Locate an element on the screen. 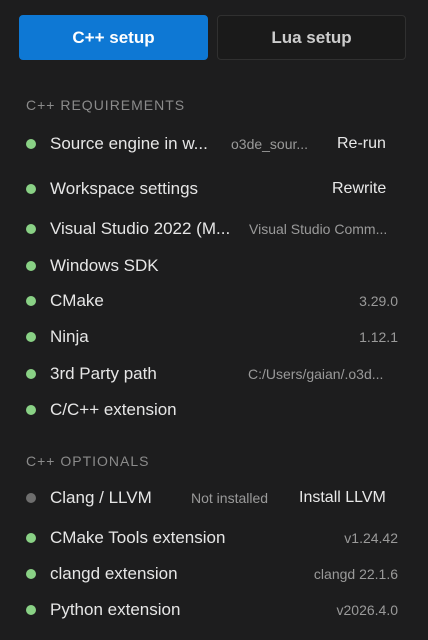  requirement-detail: 3.29.0 is located at coordinates (378, 301).